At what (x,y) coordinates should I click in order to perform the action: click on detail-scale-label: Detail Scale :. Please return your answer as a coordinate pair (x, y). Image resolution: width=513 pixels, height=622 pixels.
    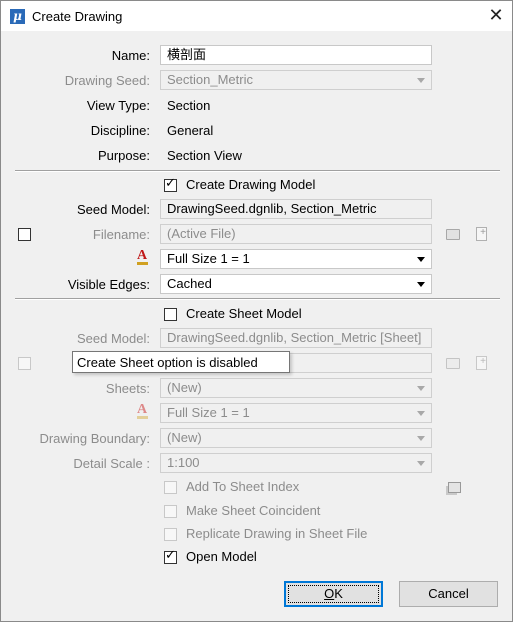
    Looking at the image, I should click on (111, 463).